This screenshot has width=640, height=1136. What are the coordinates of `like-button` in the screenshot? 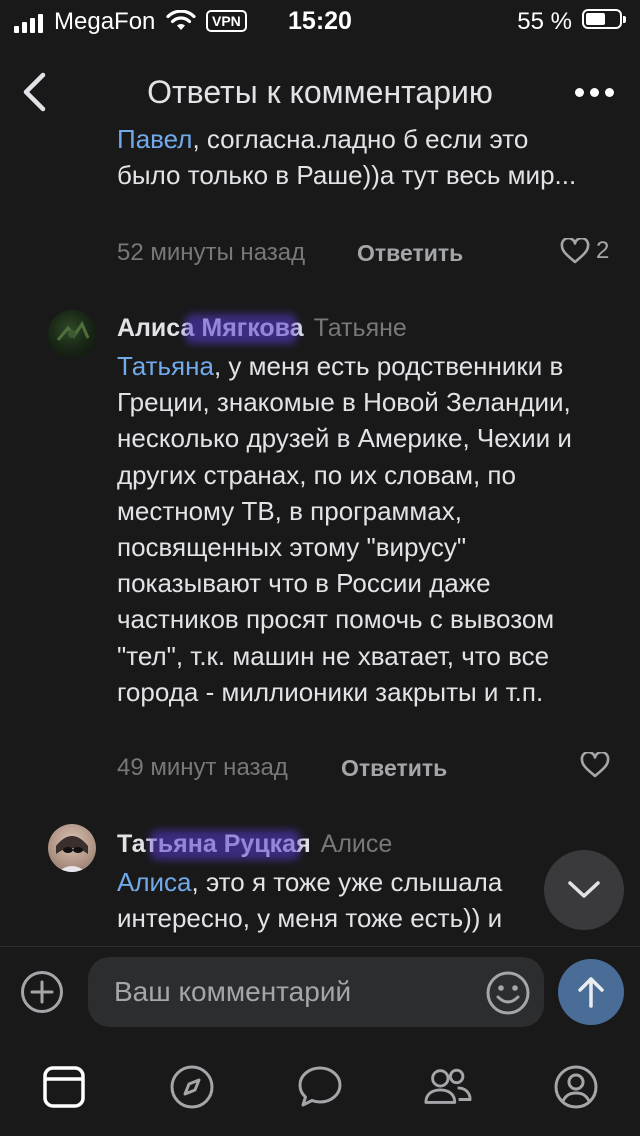 It's located at (595, 765).